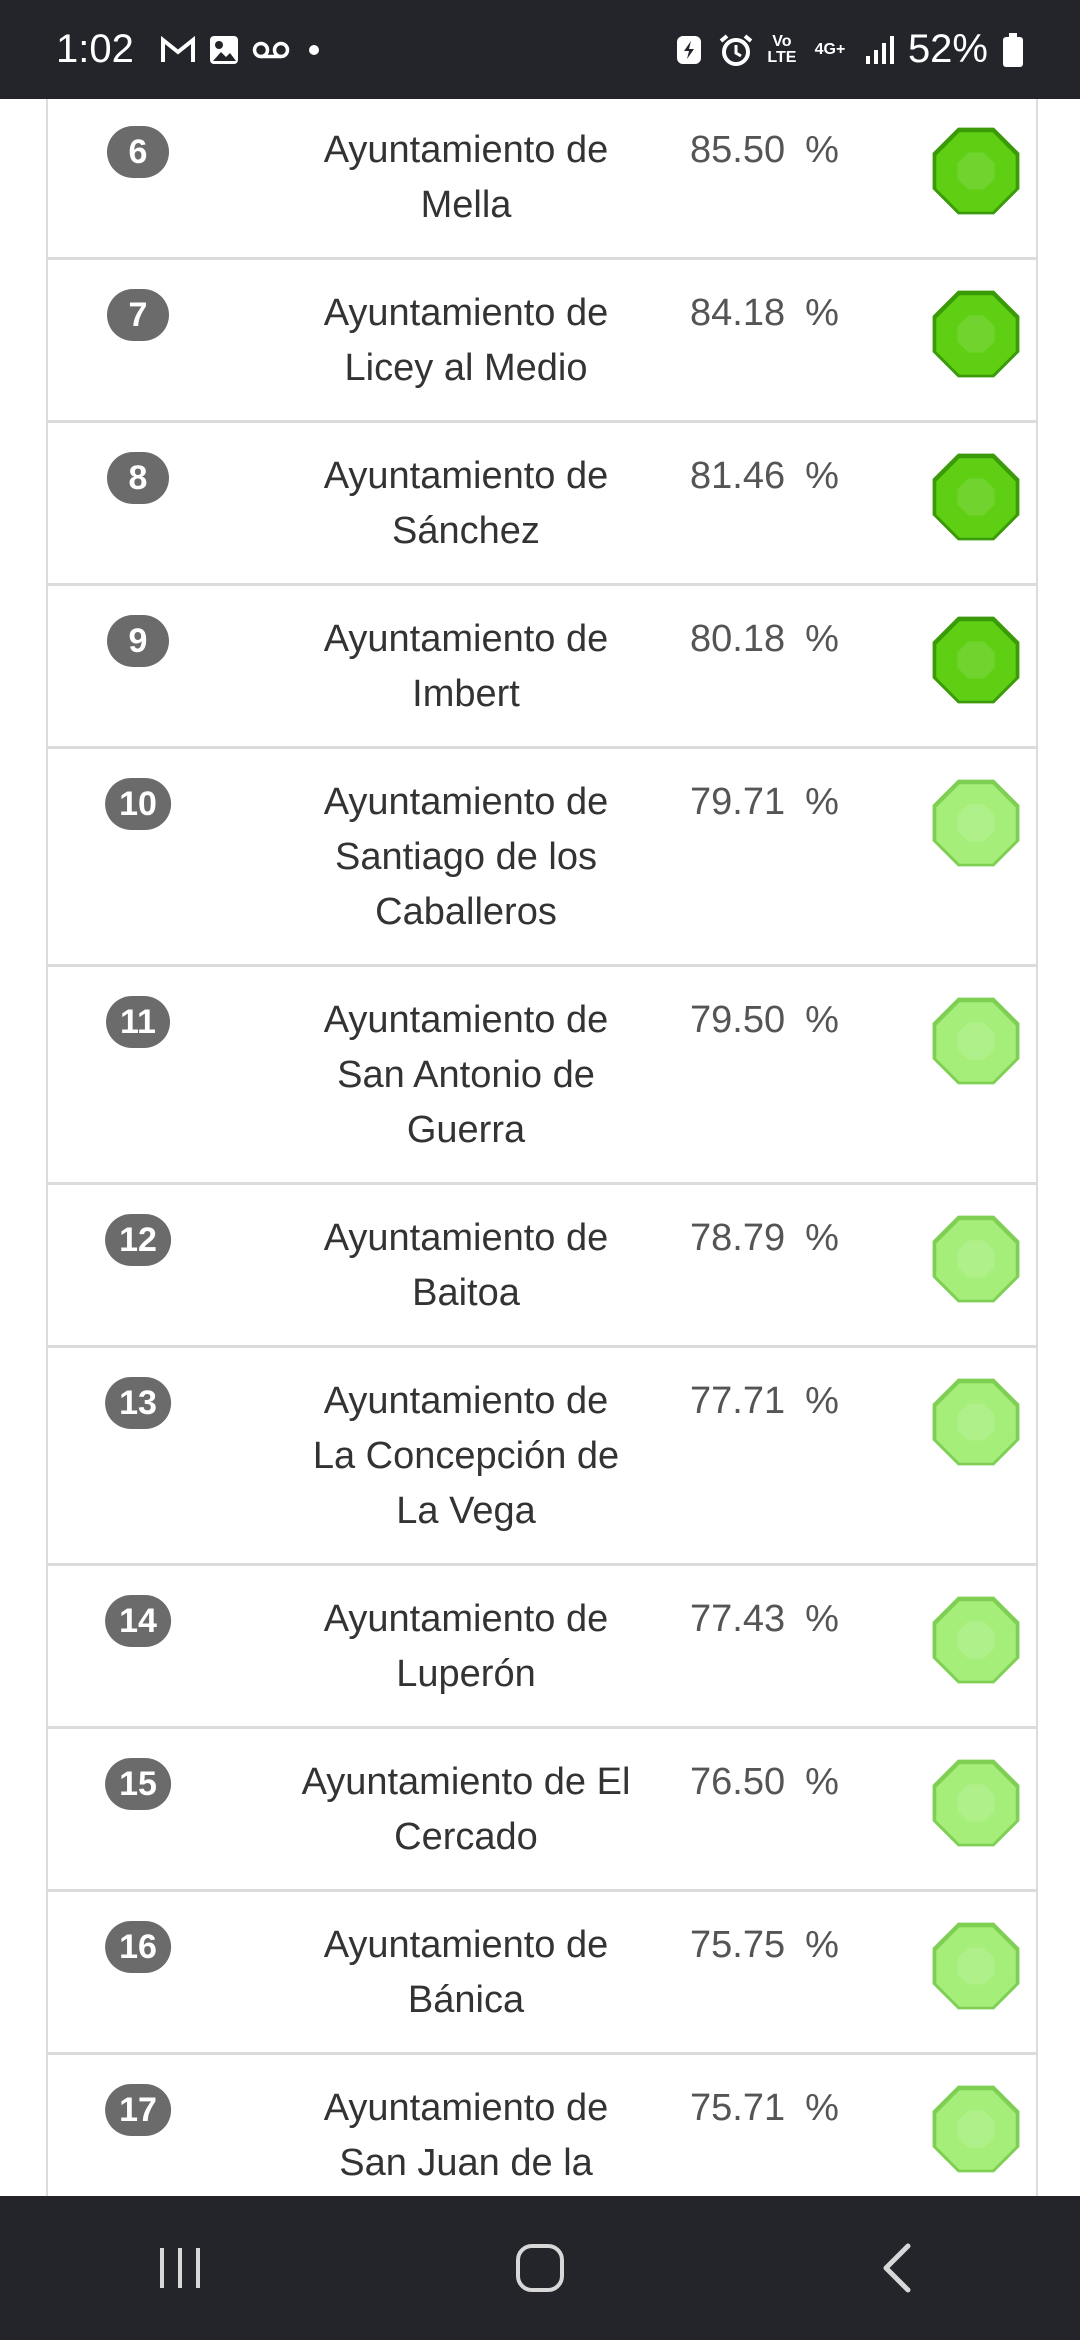 The image size is (1080, 2340). I want to click on table-row: 14 Ayuntamiento de Luperón 77.43%, so click(542, 1647).